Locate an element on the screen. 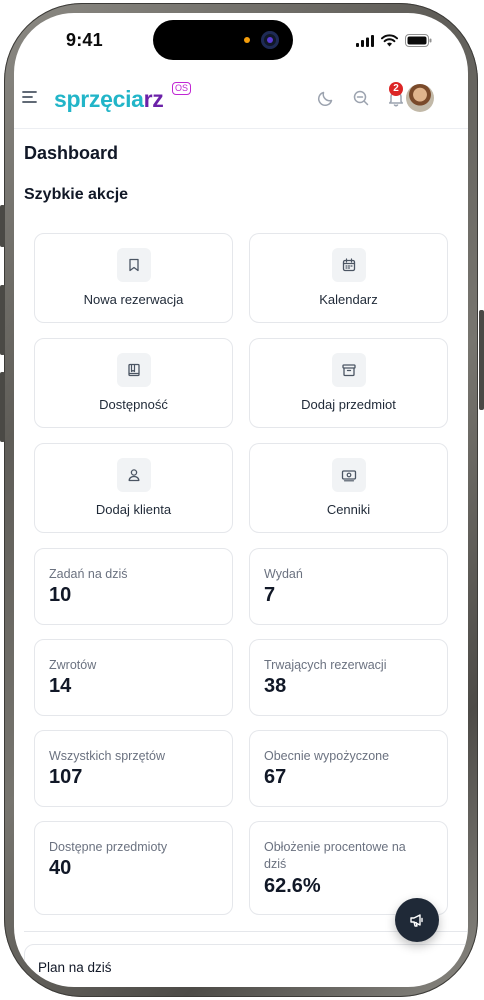 Image resolution: width=484 pixels, height=1000 pixels. quick-action-label: Cenniki is located at coordinates (348, 509).